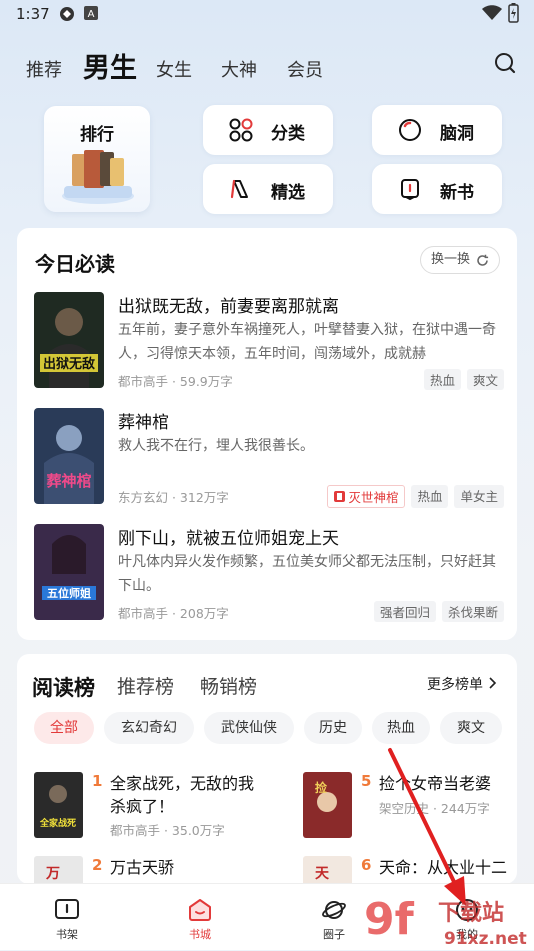 Image resolution: width=534 pixels, height=951 pixels. Describe the element at coordinates (249, 728) in the screenshot. I see `chip-wuxia: 武侠仙侠` at that location.